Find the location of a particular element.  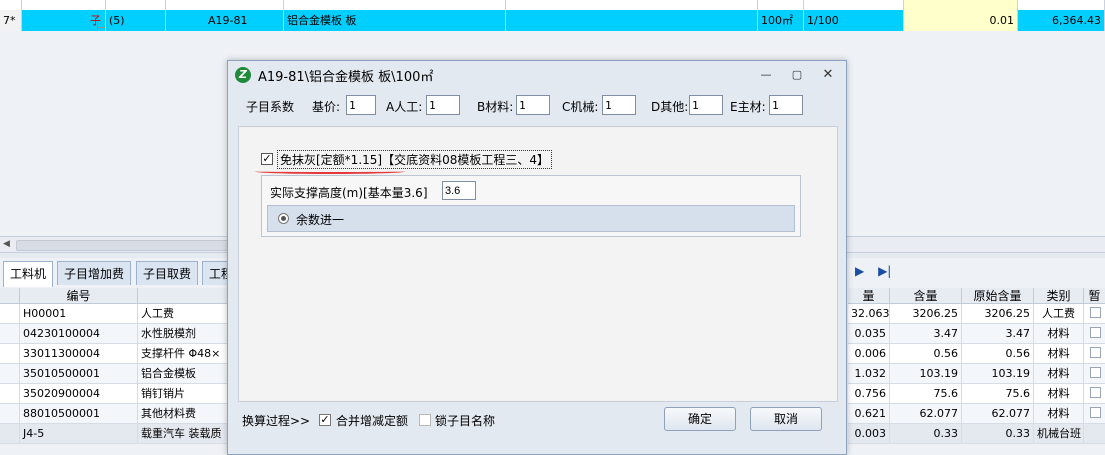

grid-header-left: 编号 is located at coordinates (115, 296).